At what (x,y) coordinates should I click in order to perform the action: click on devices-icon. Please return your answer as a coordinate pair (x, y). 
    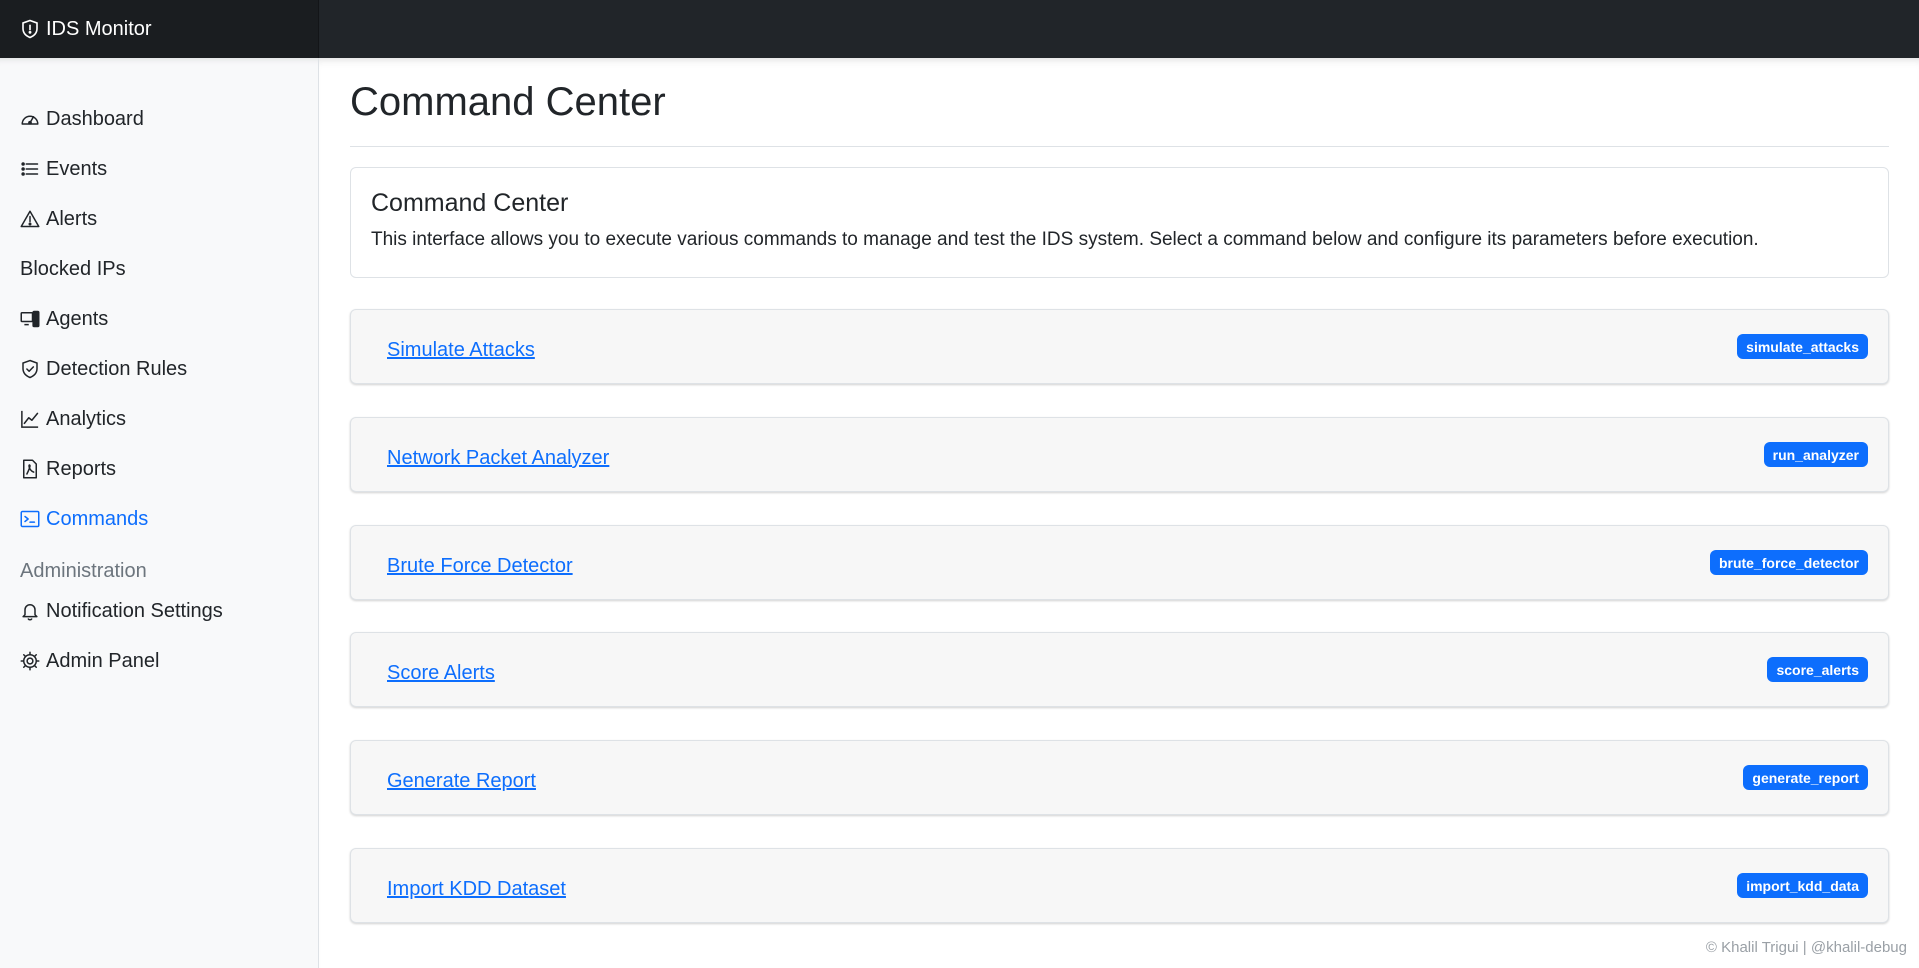
    Looking at the image, I should click on (30, 319).